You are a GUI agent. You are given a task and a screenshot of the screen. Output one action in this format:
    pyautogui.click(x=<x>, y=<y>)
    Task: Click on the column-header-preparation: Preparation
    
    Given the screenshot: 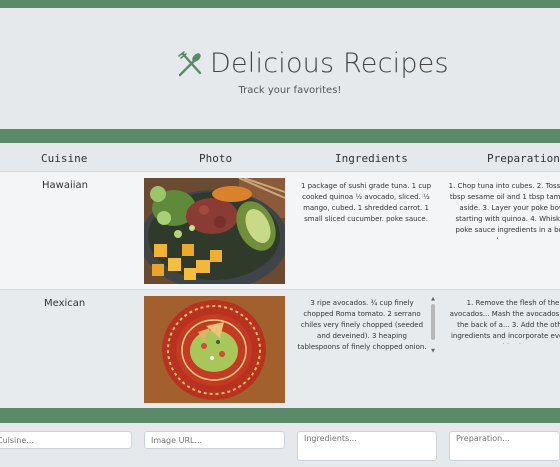 What is the action you would take?
    pyautogui.click(x=523, y=158)
    